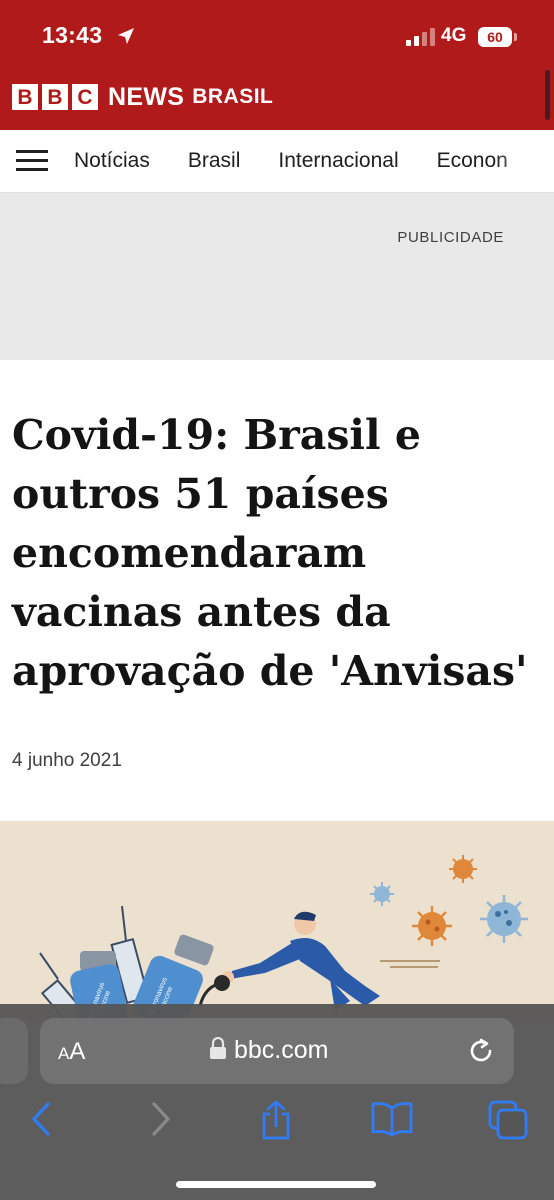 The width and height of the screenshot is (554, 1200). What do you see at coordinates (421, 39) in the screenshot?
I see `signal-bars-icon` at bounding box center [421, 39].